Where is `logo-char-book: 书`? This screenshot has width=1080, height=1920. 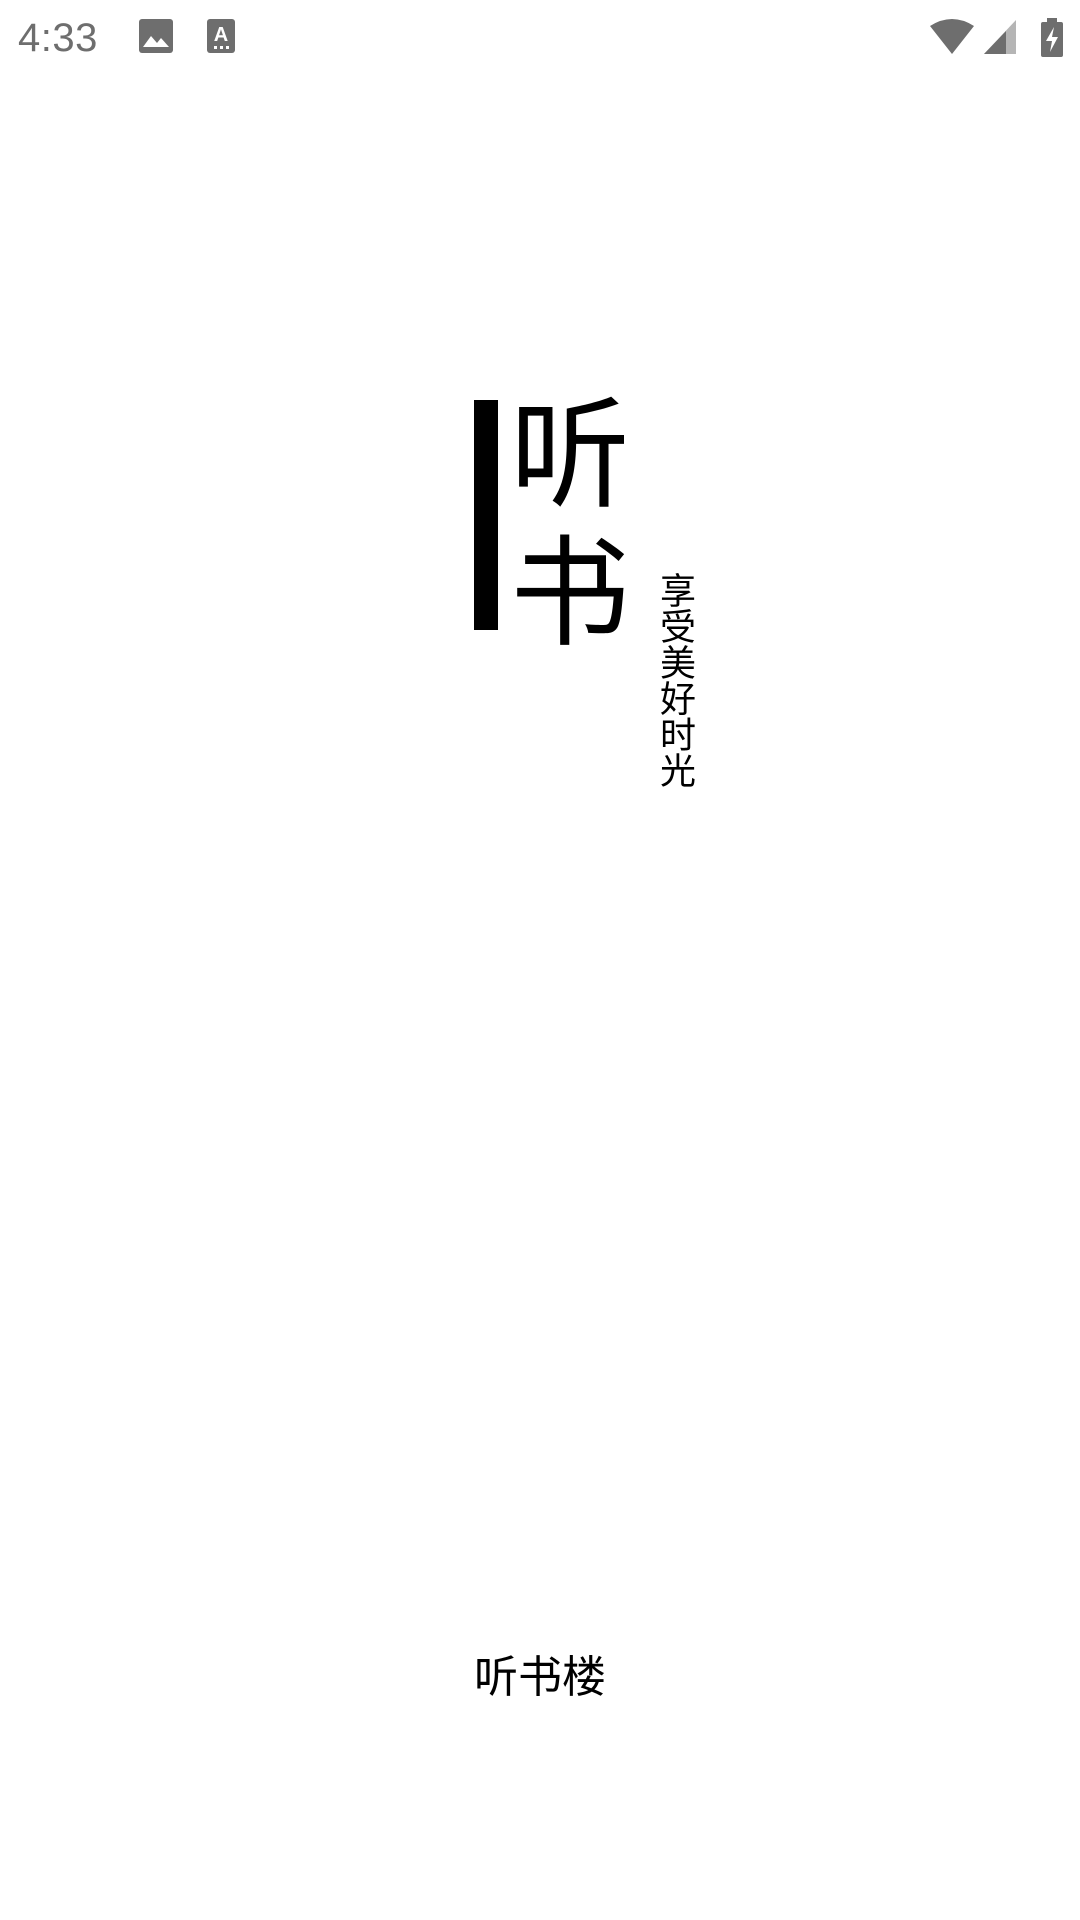 logo-char-book: 书 is located at coordinates (570, 594).